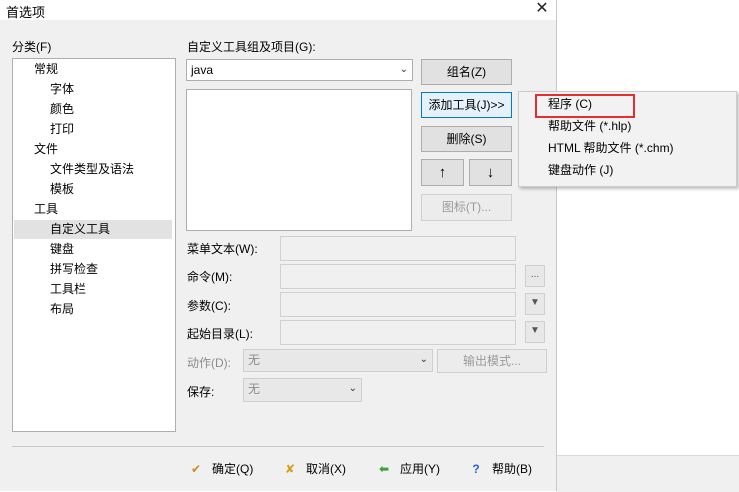 This screenshot has height=492, width=739. Describe the element at coordinates (46, 149) in the screenshot. I see `tree-item-file: 文件` at that location.